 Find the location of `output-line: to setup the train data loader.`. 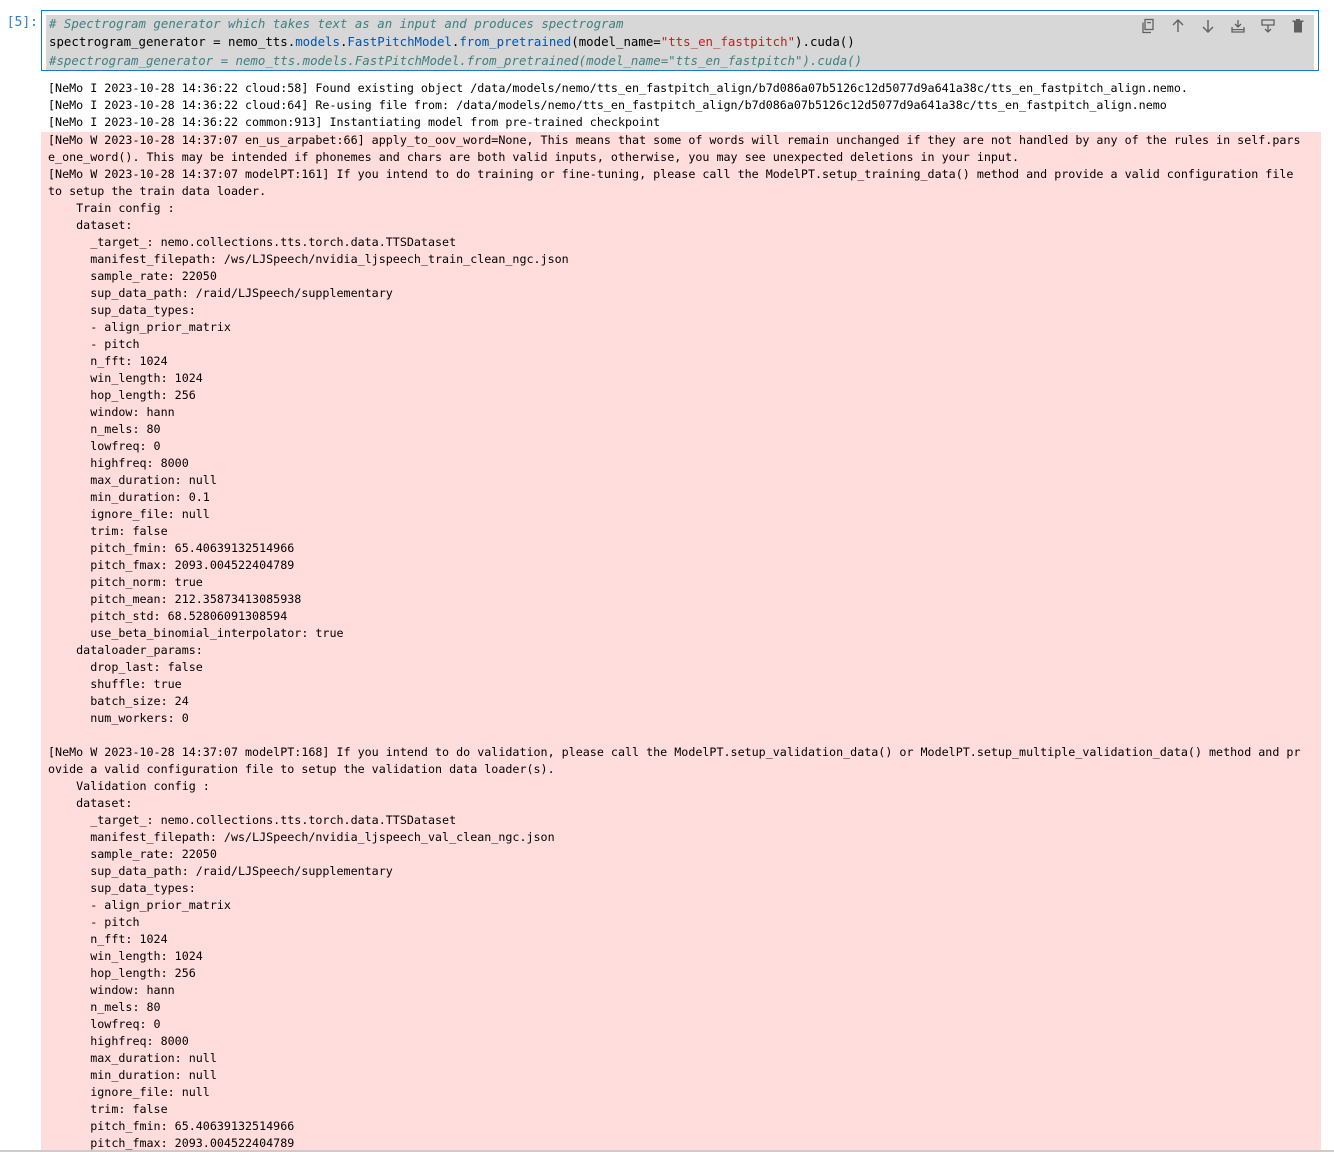

output-line: to setup the train data loader. is located at coordinates (157, 191).